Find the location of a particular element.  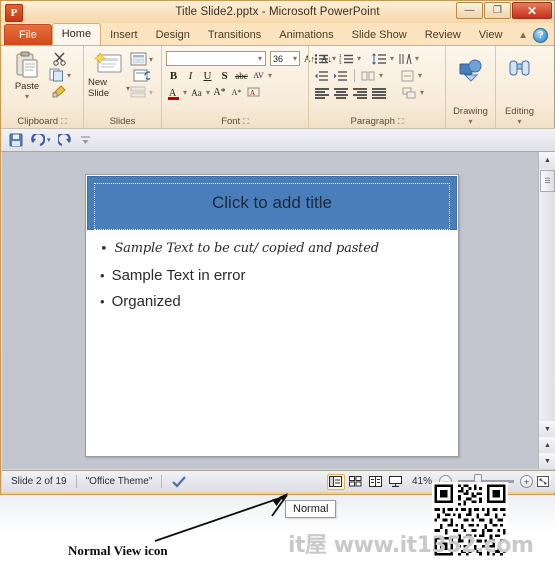

font-size-input: 36 ▾ is located at coordinates (285, 58).